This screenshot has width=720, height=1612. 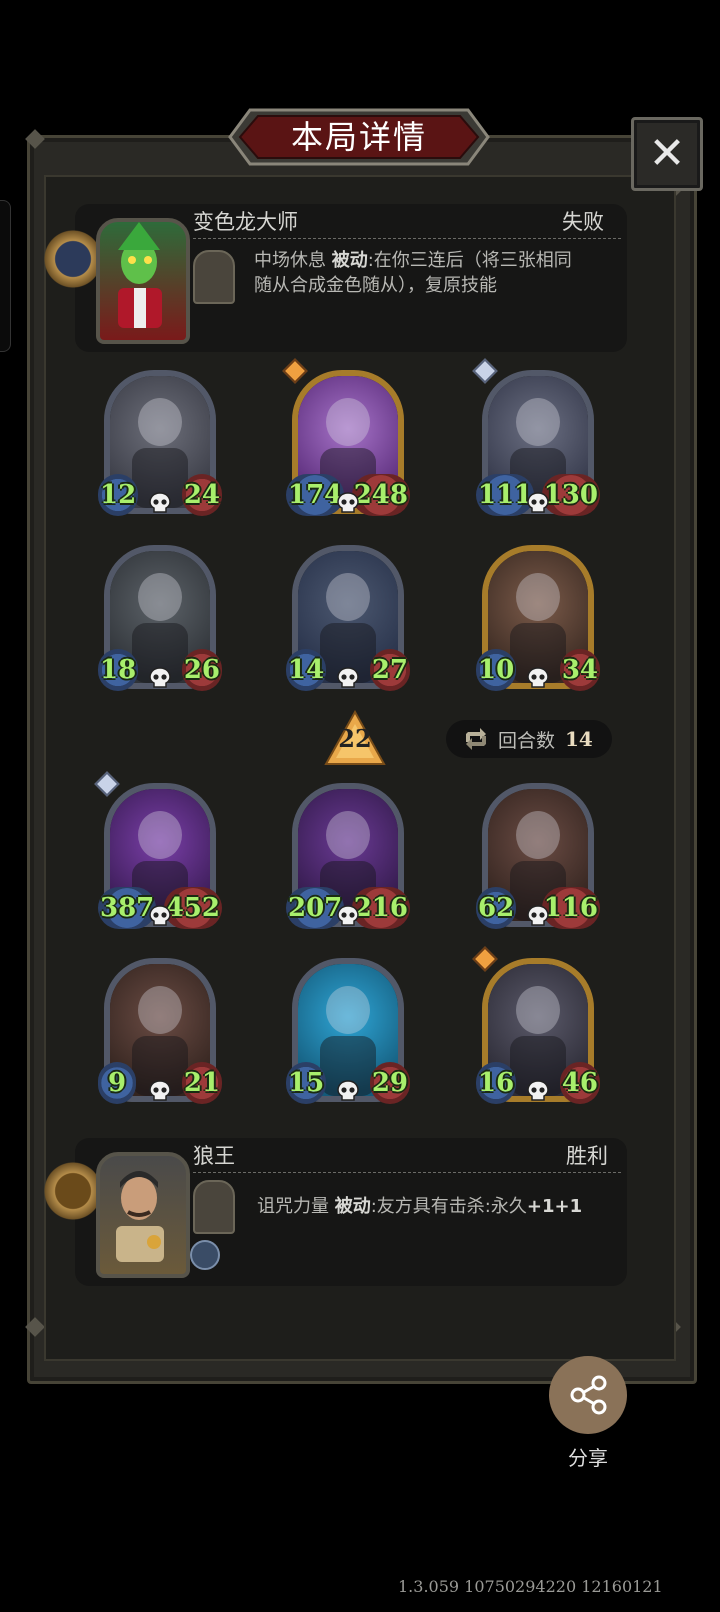 What do you see at coordinates (579, 1083) in the screenshot?
I see `minion-health: 46` at bounding box center [579, 1083].